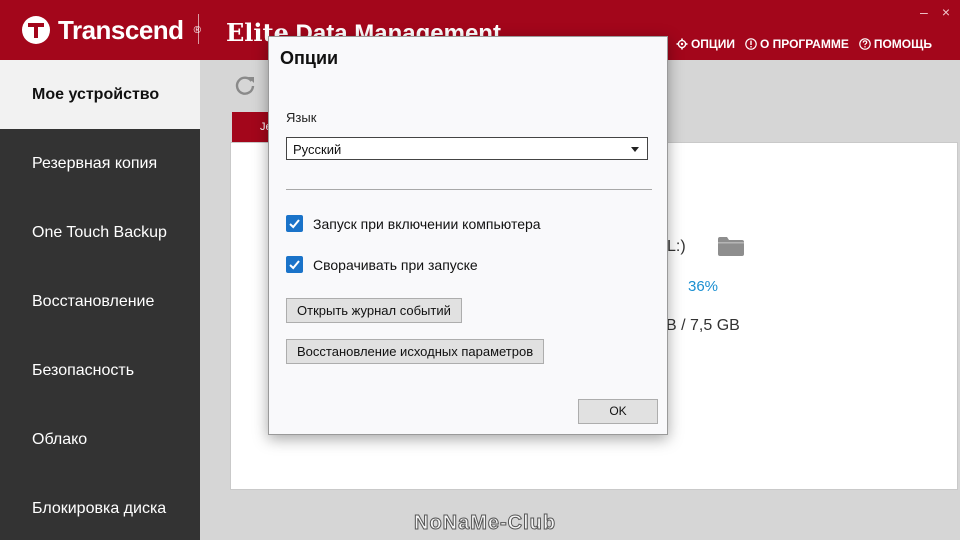 Image resolution: width=960 pixels, height=540 pixels. Describe the element at coordinates (121, 29) in the screenshot. I see `brand-name: Transcend` at that location.